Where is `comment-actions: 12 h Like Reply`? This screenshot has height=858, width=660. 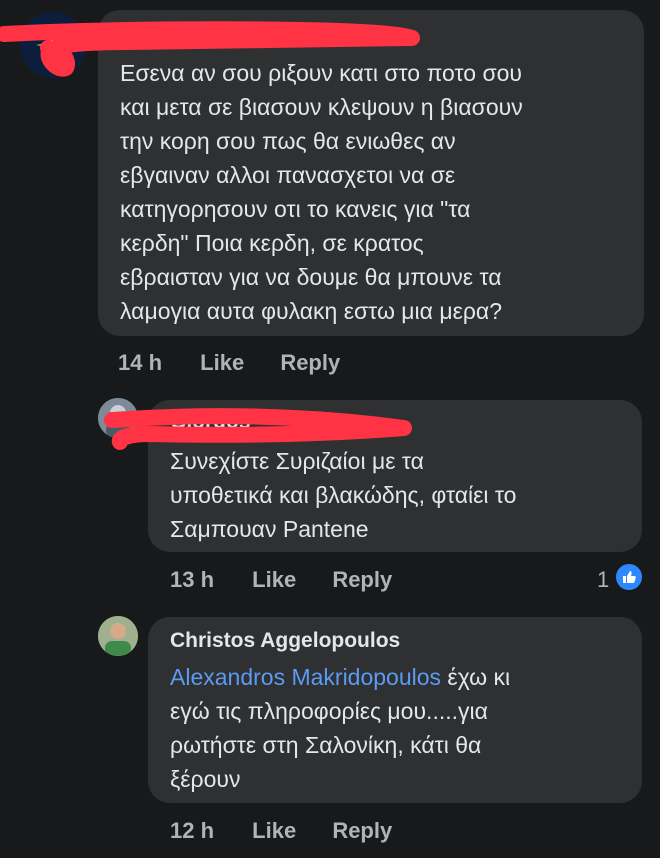 comment-actions: 12 h Like Reply is located at coordinates (281, 831).